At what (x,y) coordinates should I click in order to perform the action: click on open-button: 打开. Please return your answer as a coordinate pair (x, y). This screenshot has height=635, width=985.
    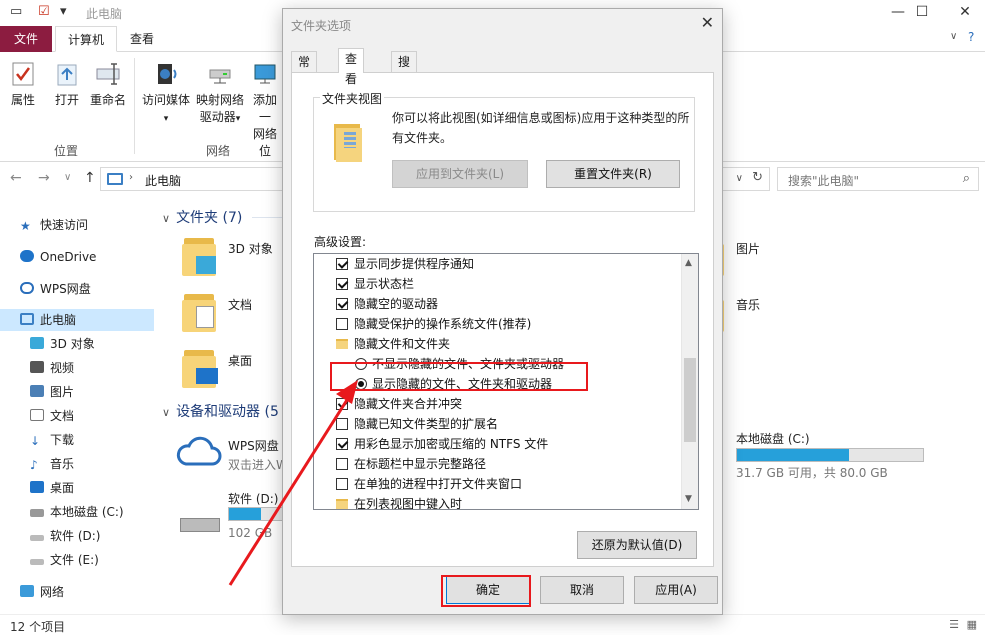
    Looking at the image, I should click on (67, 84).